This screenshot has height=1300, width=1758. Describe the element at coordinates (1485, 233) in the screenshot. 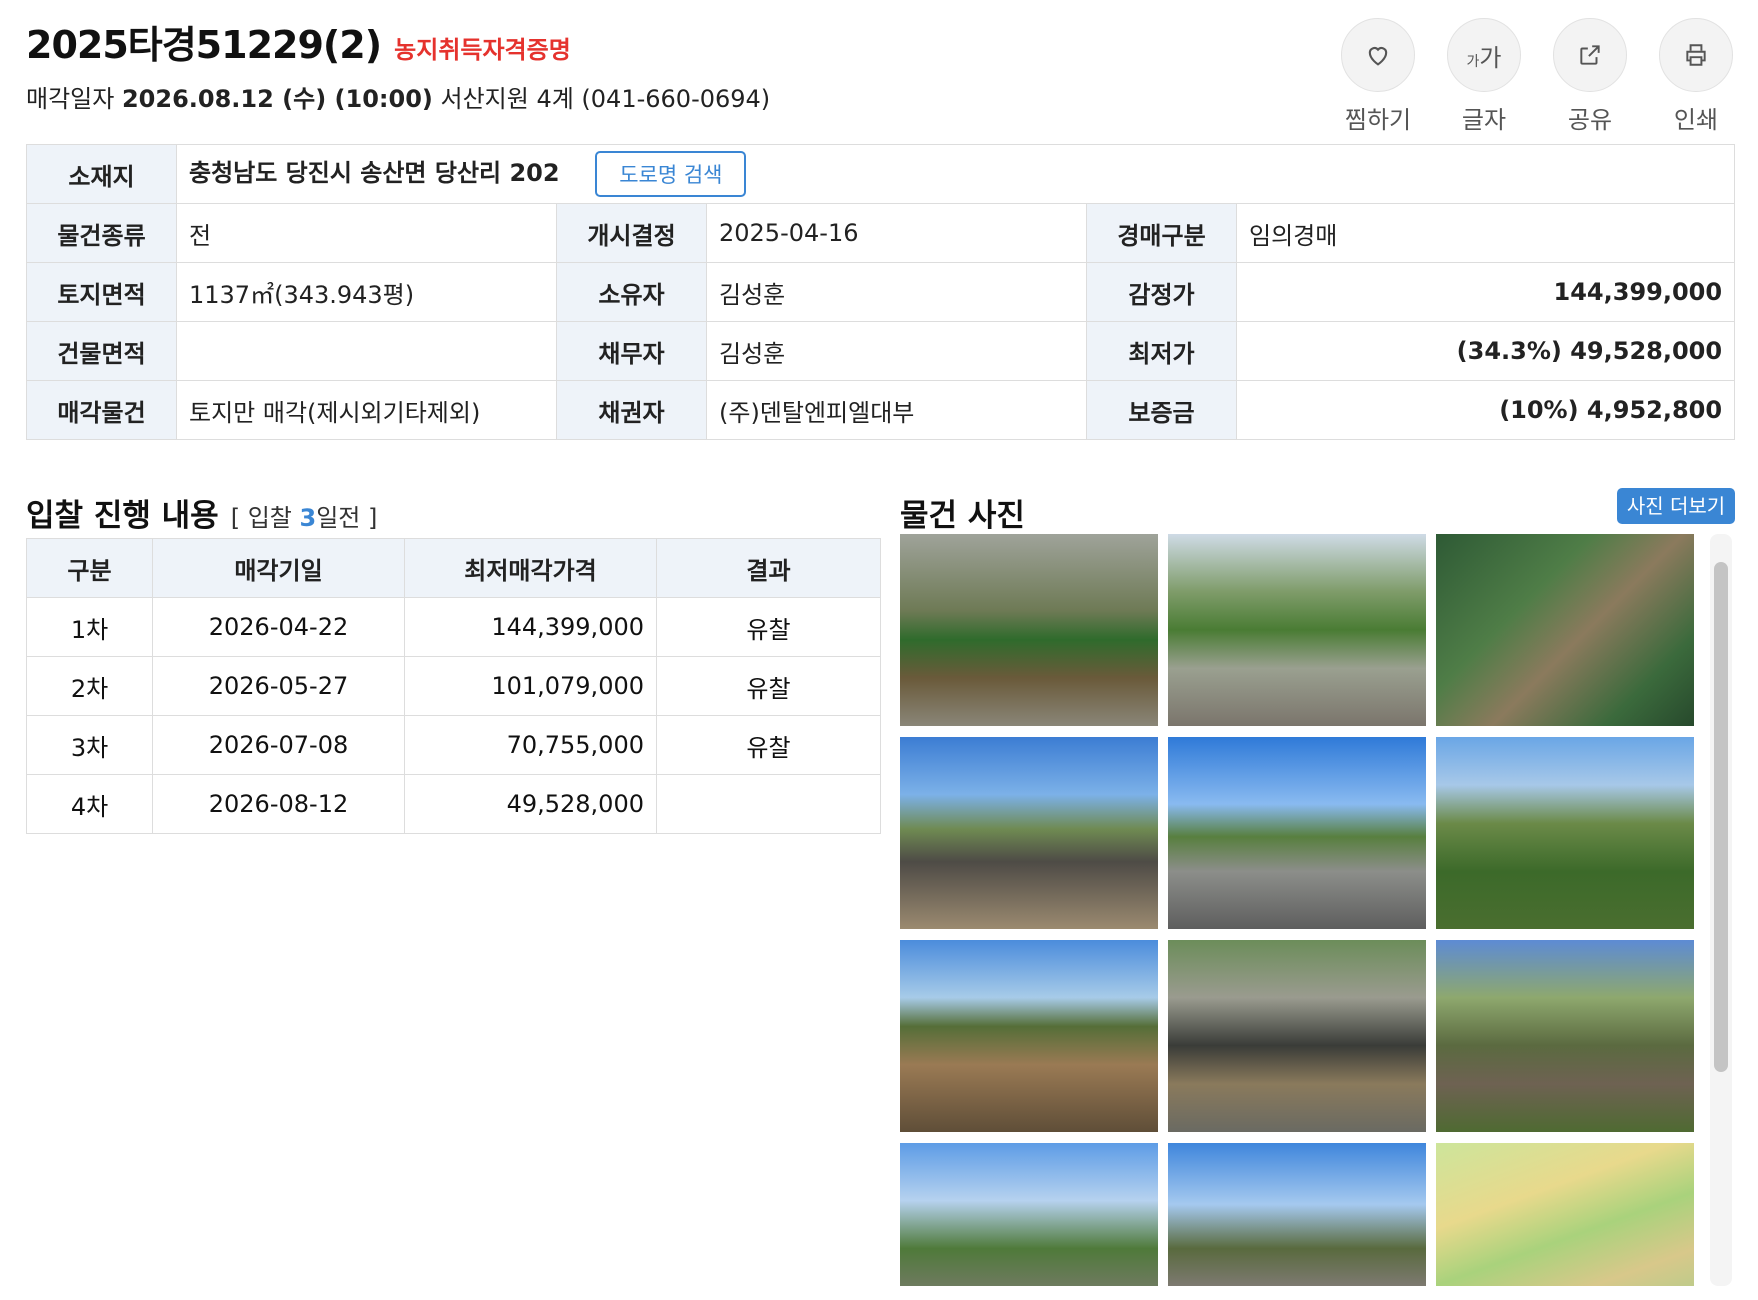

I see `info-value: 임의경매` at that location.